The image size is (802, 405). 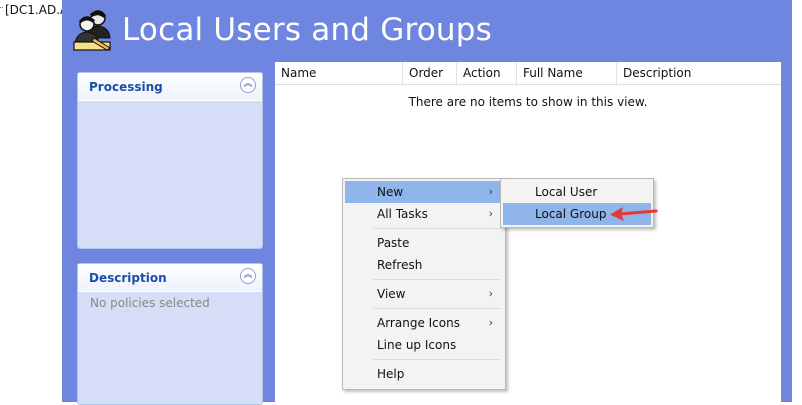 I want to click on menu-item-label: View, so click(x=391, y=294).